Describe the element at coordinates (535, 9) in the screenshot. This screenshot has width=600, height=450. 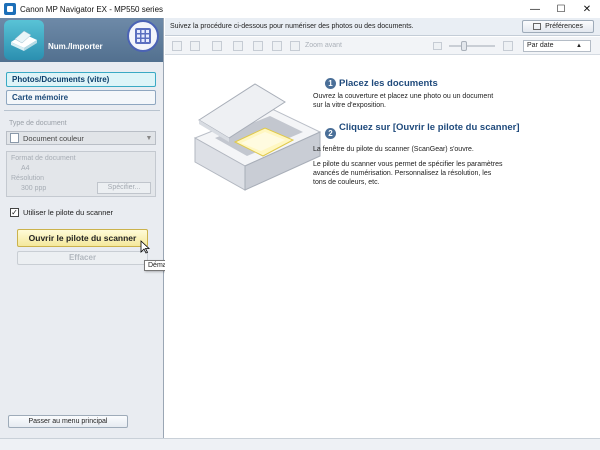
I see `minimize-button: —` at that location.